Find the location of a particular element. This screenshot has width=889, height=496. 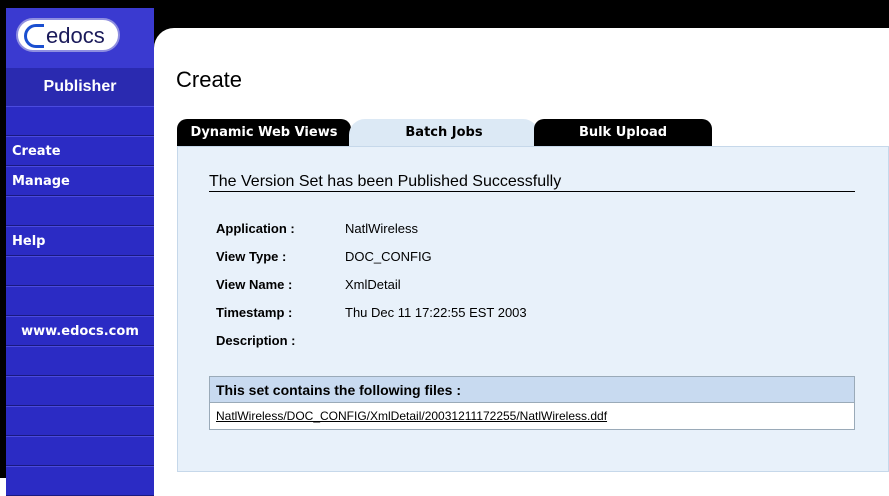

edocs-logo: edocs is located at coordinates (68, 35).